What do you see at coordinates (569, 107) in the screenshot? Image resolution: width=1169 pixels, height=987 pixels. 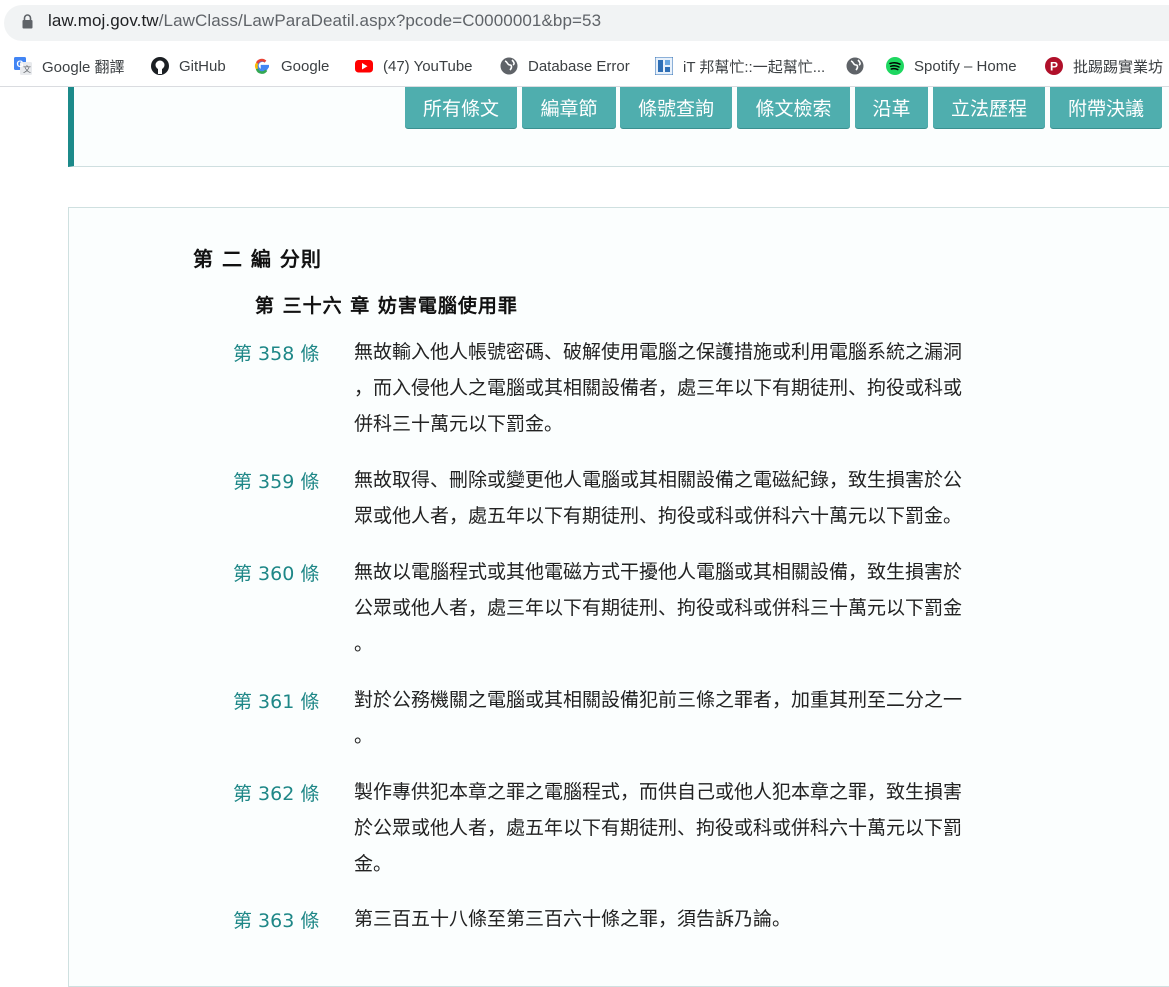 I see `chapters-button: 編章節` at bounding box center [569, 107].